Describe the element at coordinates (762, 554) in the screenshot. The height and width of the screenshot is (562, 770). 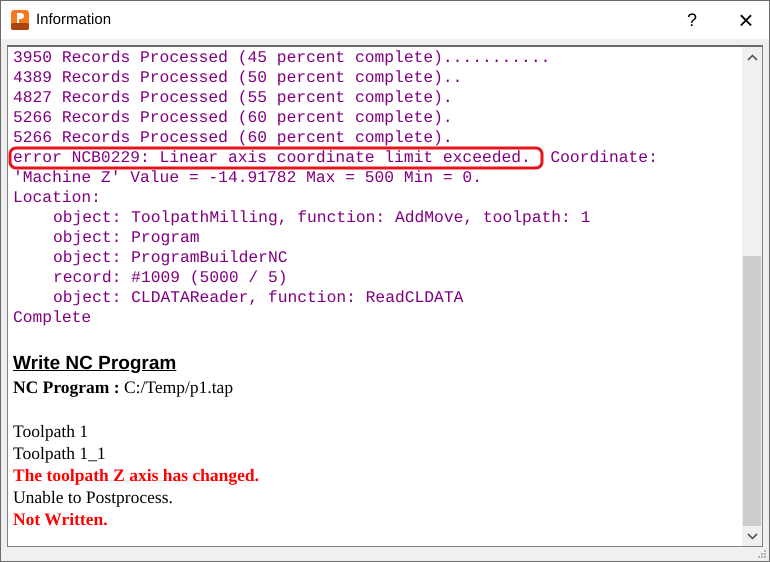
I see `resize-grip-icon` at that location.